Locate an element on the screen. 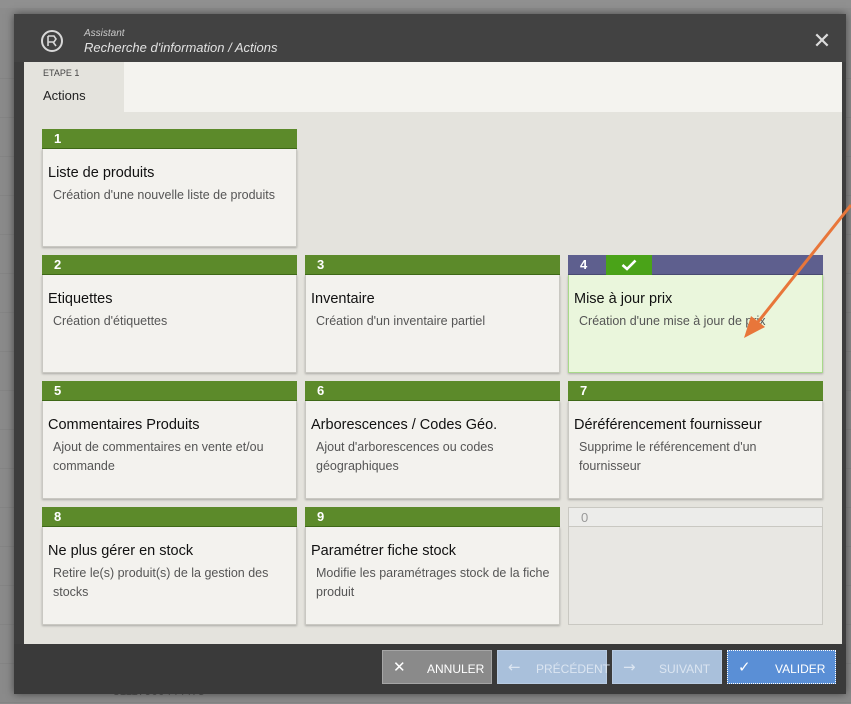 This screenshot has height=704, width=851. card-header: 3 is located at coordinates (432, 265).